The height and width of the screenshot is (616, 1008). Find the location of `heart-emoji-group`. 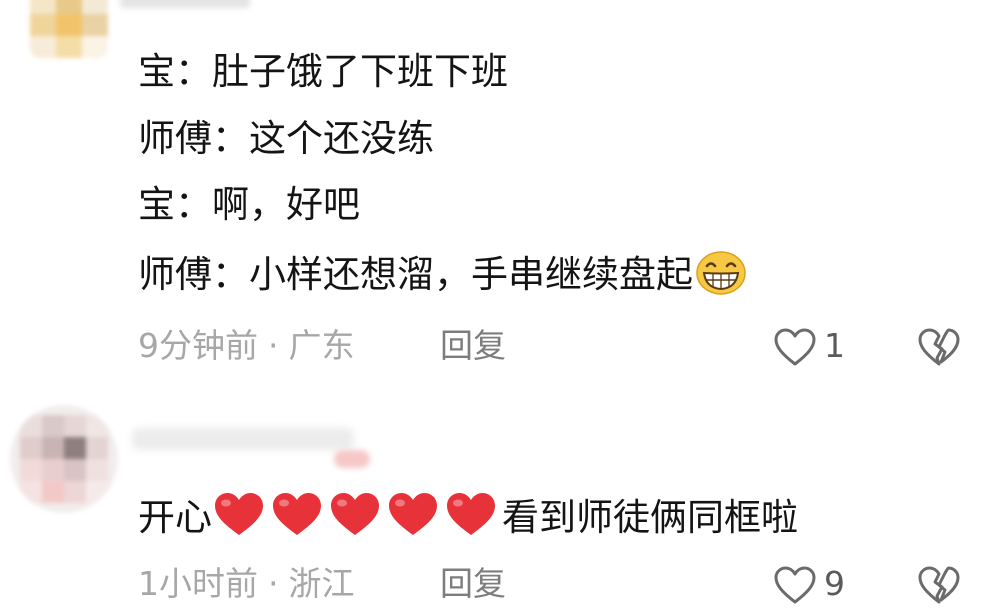

heart-emoji-group is located at coordinates (357, 520).